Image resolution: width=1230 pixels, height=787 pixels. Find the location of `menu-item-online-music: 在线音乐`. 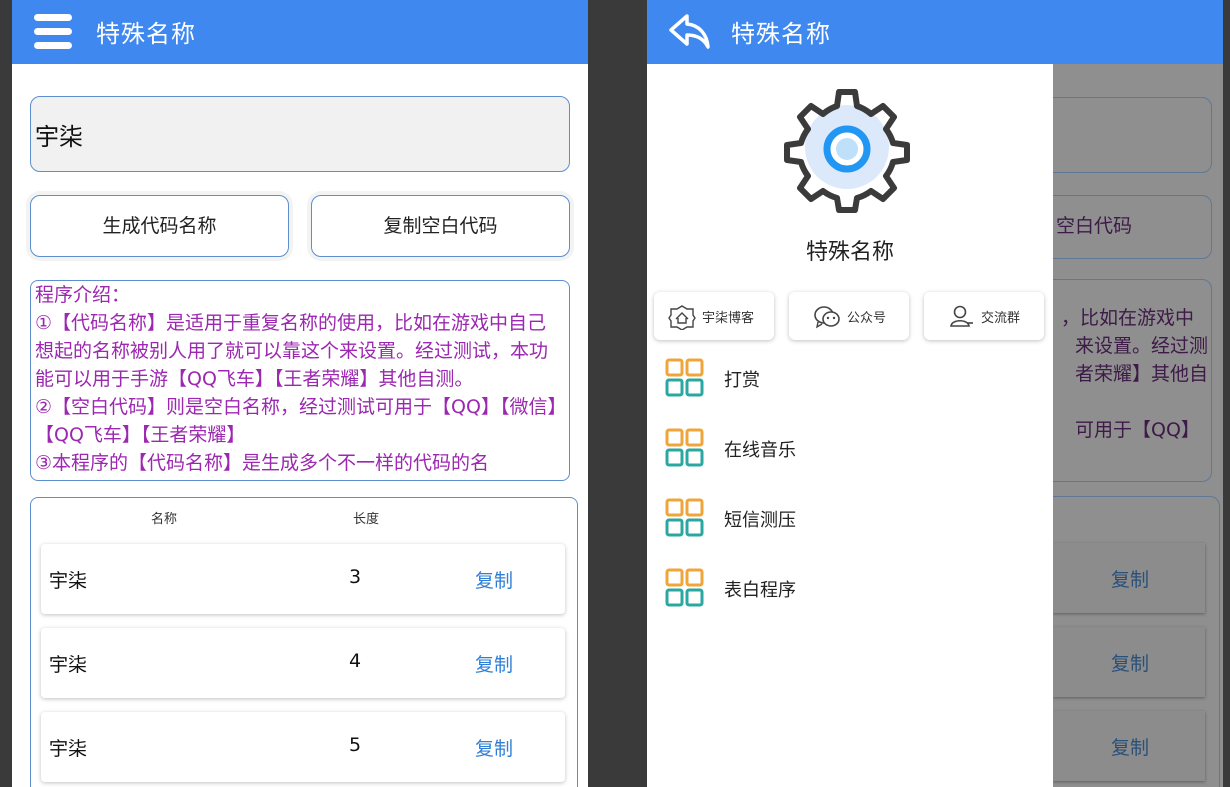

menu-item-online-music: 在线音乐 is located at coordinates (845, 449).